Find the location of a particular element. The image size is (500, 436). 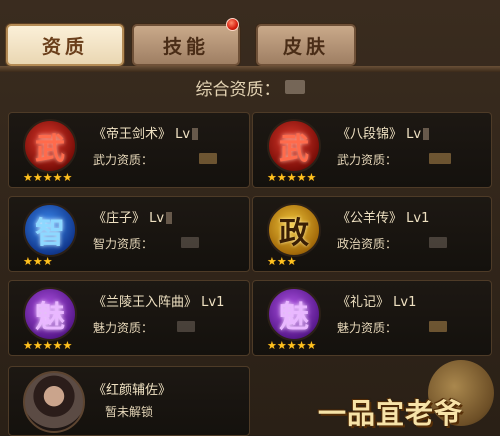

intellect-icon: 智 is located at coordinates (50, 230).